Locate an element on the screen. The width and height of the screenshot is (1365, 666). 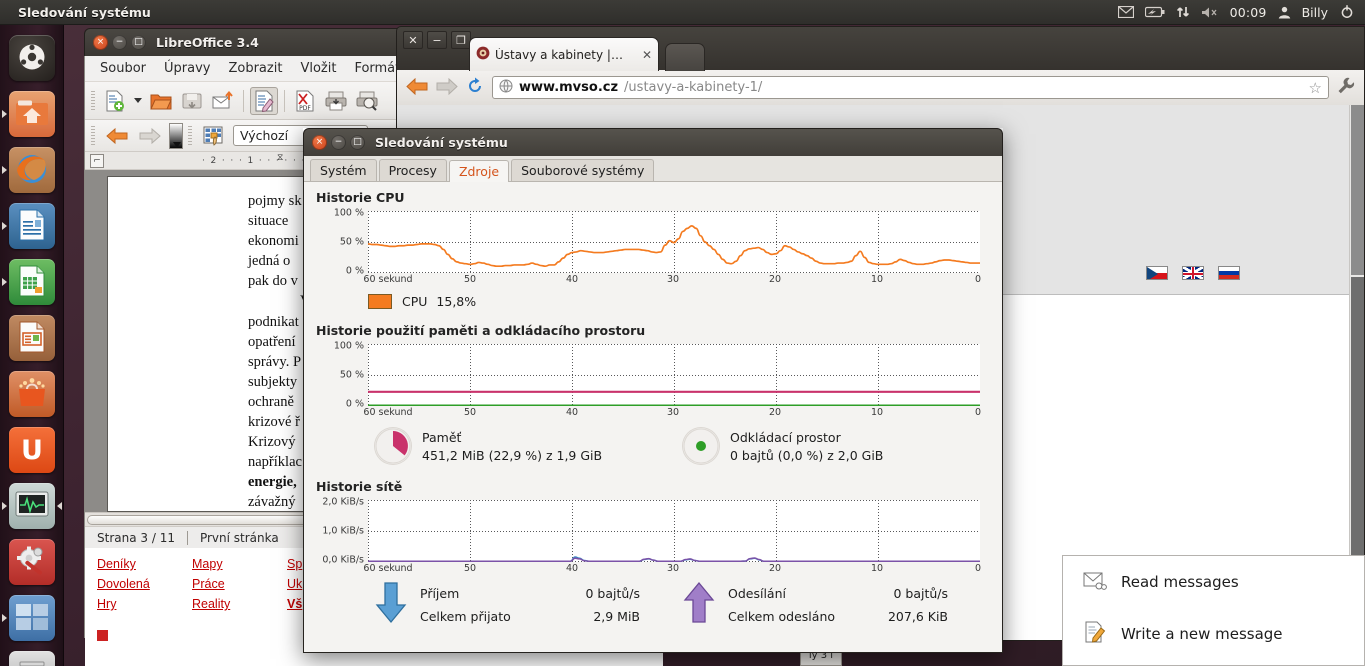
browser-tab: Ústavy a kabinety | MVŠO · ✕ is located at coordinates (564, 54).